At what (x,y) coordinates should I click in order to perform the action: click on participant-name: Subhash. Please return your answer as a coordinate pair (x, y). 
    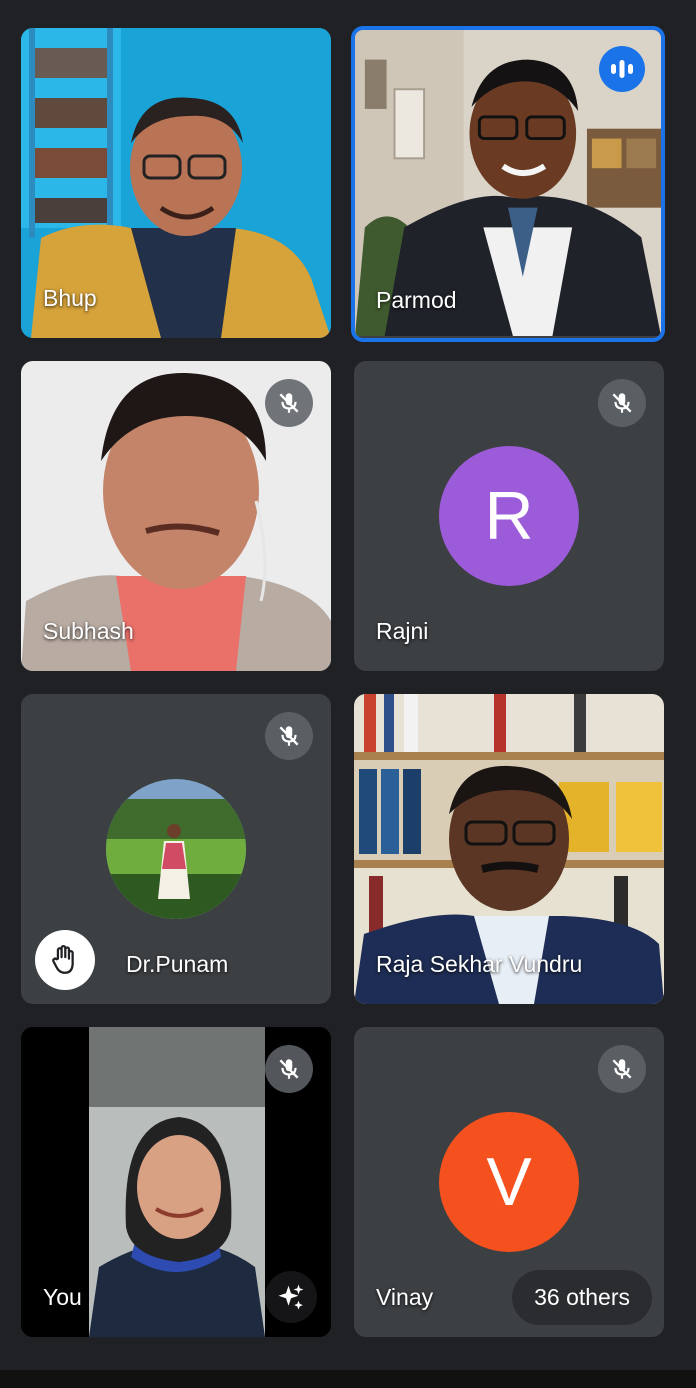
    Looking at the image, I should click on (88, 631).